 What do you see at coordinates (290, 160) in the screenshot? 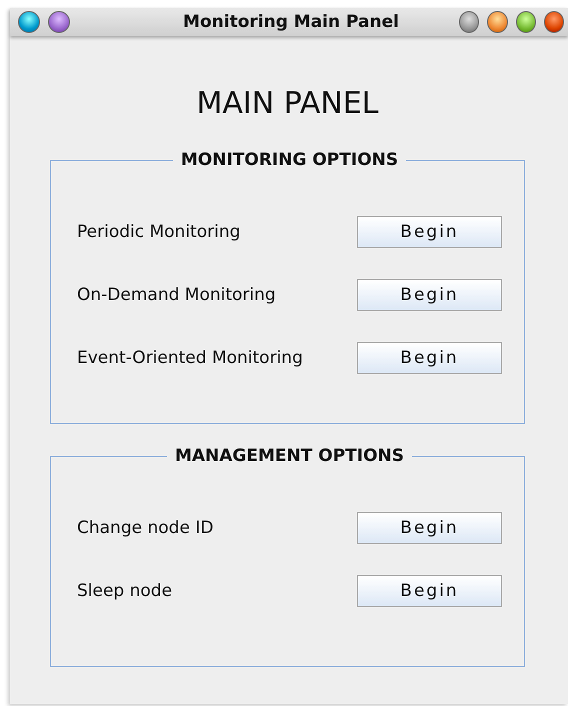
I see `panel-title: MONITORING OPTIONS` at bounding box center [290, 160].